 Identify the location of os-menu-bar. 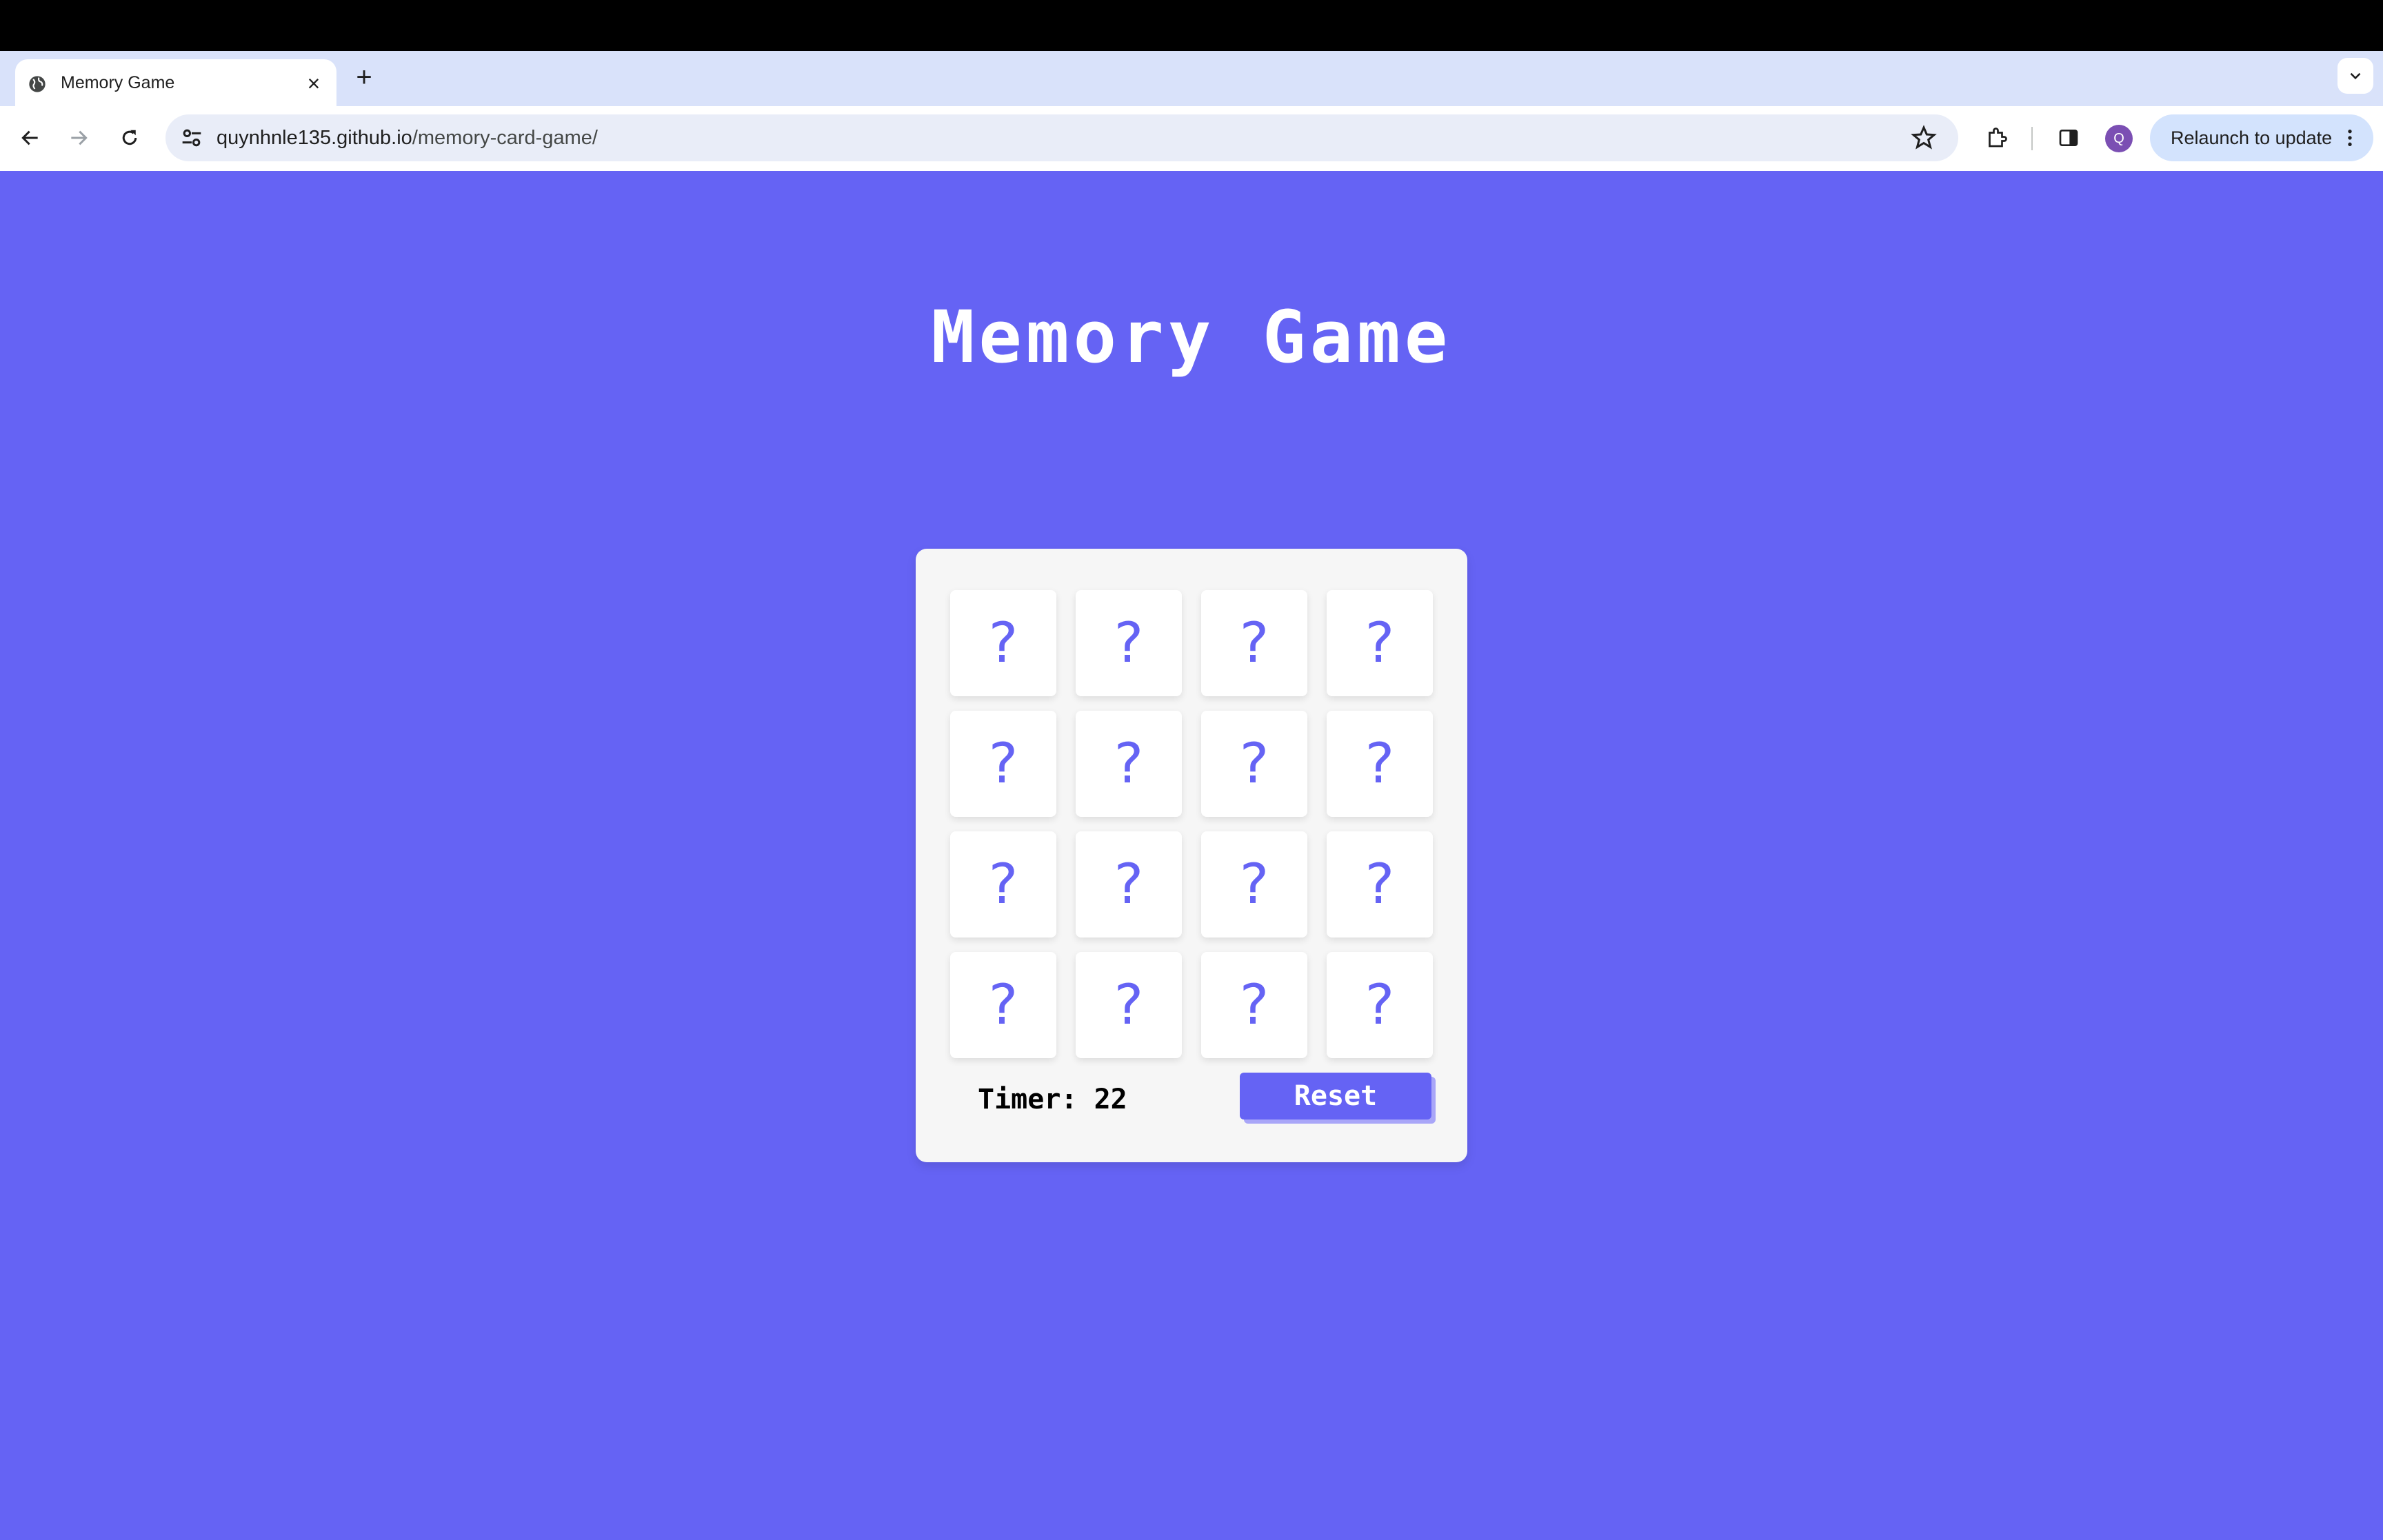
(1191, 26).